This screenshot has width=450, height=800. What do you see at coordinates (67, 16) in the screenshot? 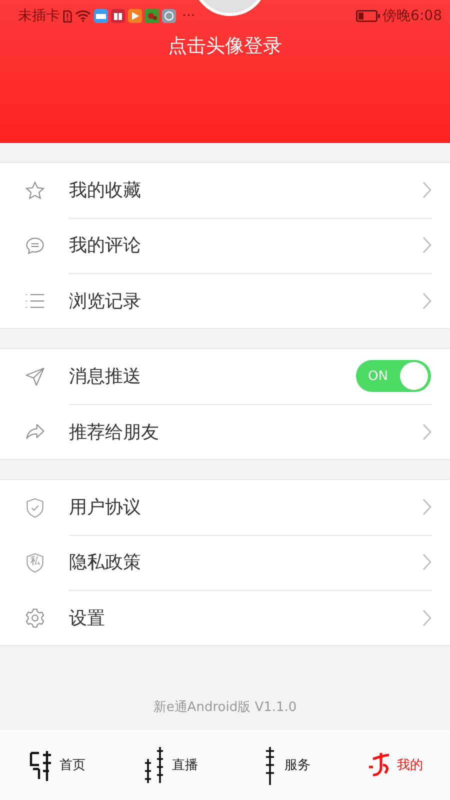
I see `sim-alert-icon` at bounding box center [67, 16].